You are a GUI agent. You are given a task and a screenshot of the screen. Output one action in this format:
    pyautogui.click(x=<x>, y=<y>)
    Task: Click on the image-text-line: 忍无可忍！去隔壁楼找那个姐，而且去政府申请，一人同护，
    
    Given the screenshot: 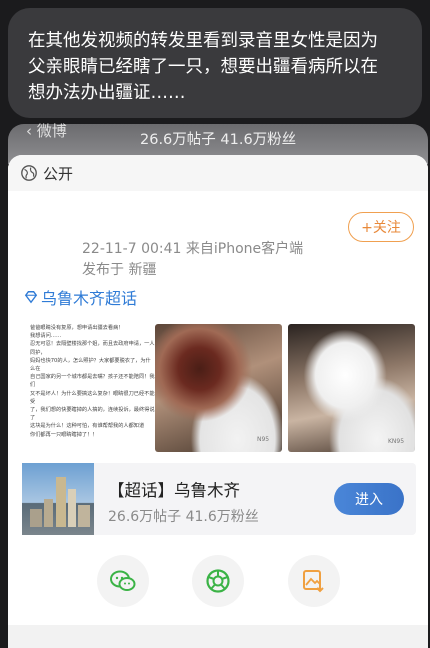 What is the action you would take?
    pyautogui.click(x=92, y=348)
    